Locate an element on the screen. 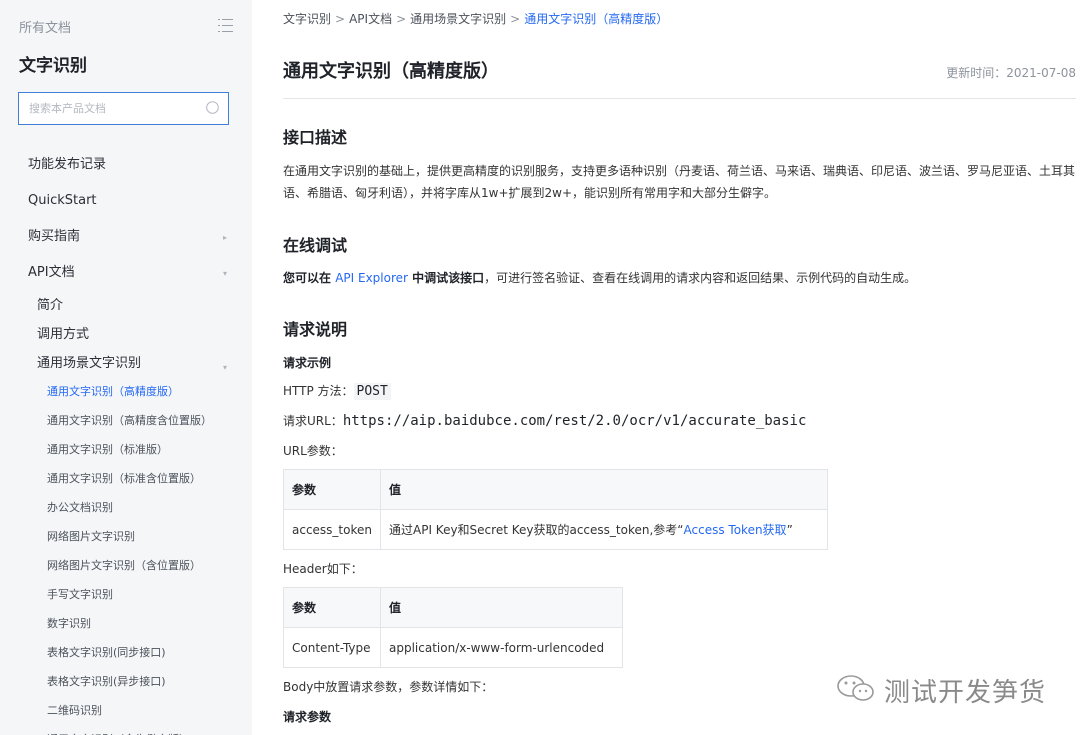 The image size is (1080, 735). breadcrumb-link: 通用场景文字识别 is located at coordinates (458, 19).